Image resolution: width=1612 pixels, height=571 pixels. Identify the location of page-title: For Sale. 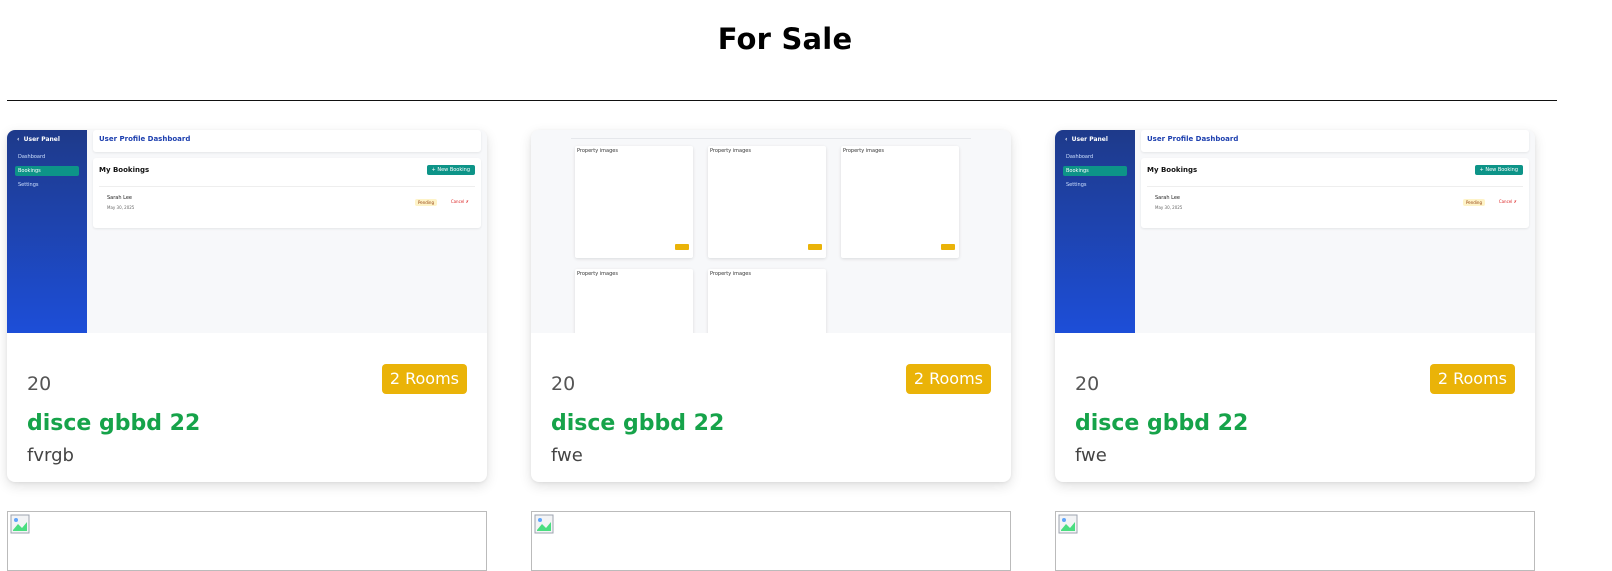
(785, 39).